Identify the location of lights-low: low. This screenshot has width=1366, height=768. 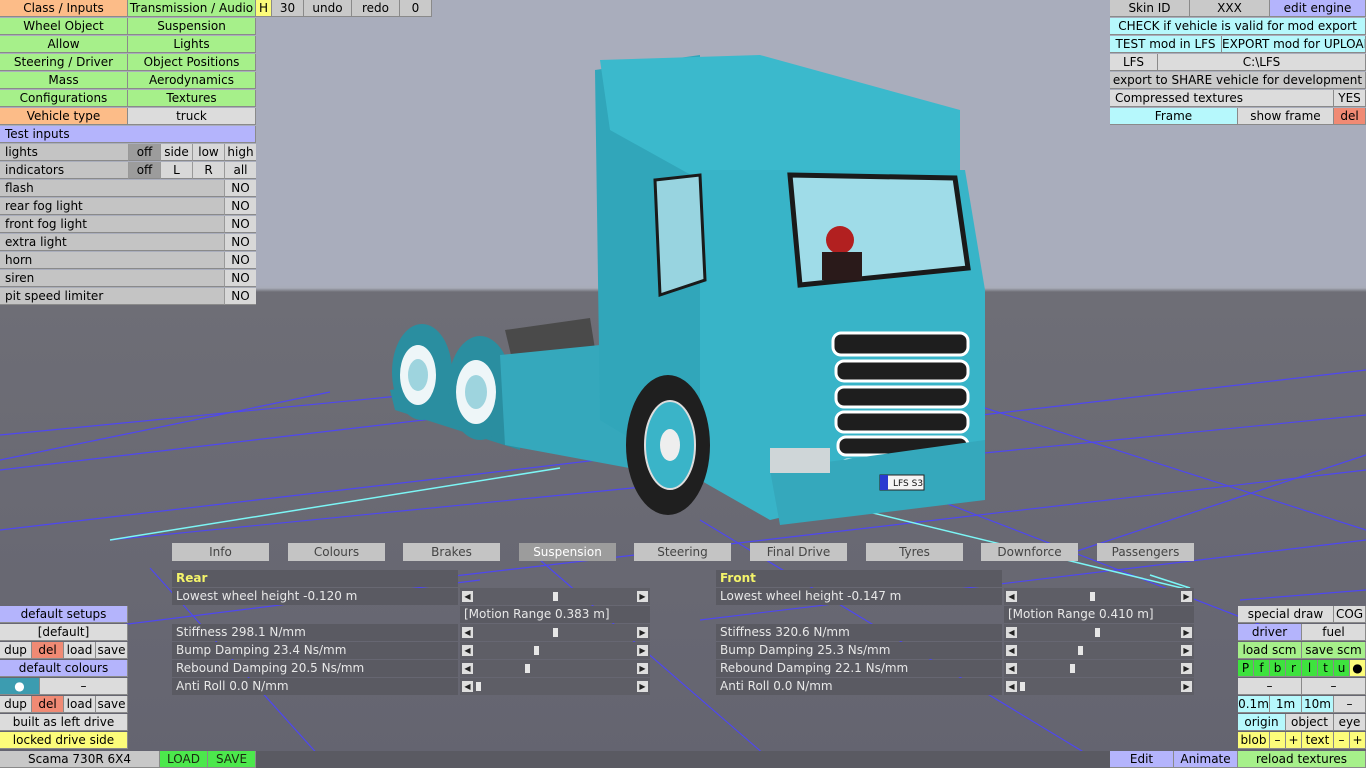
(208, 152).